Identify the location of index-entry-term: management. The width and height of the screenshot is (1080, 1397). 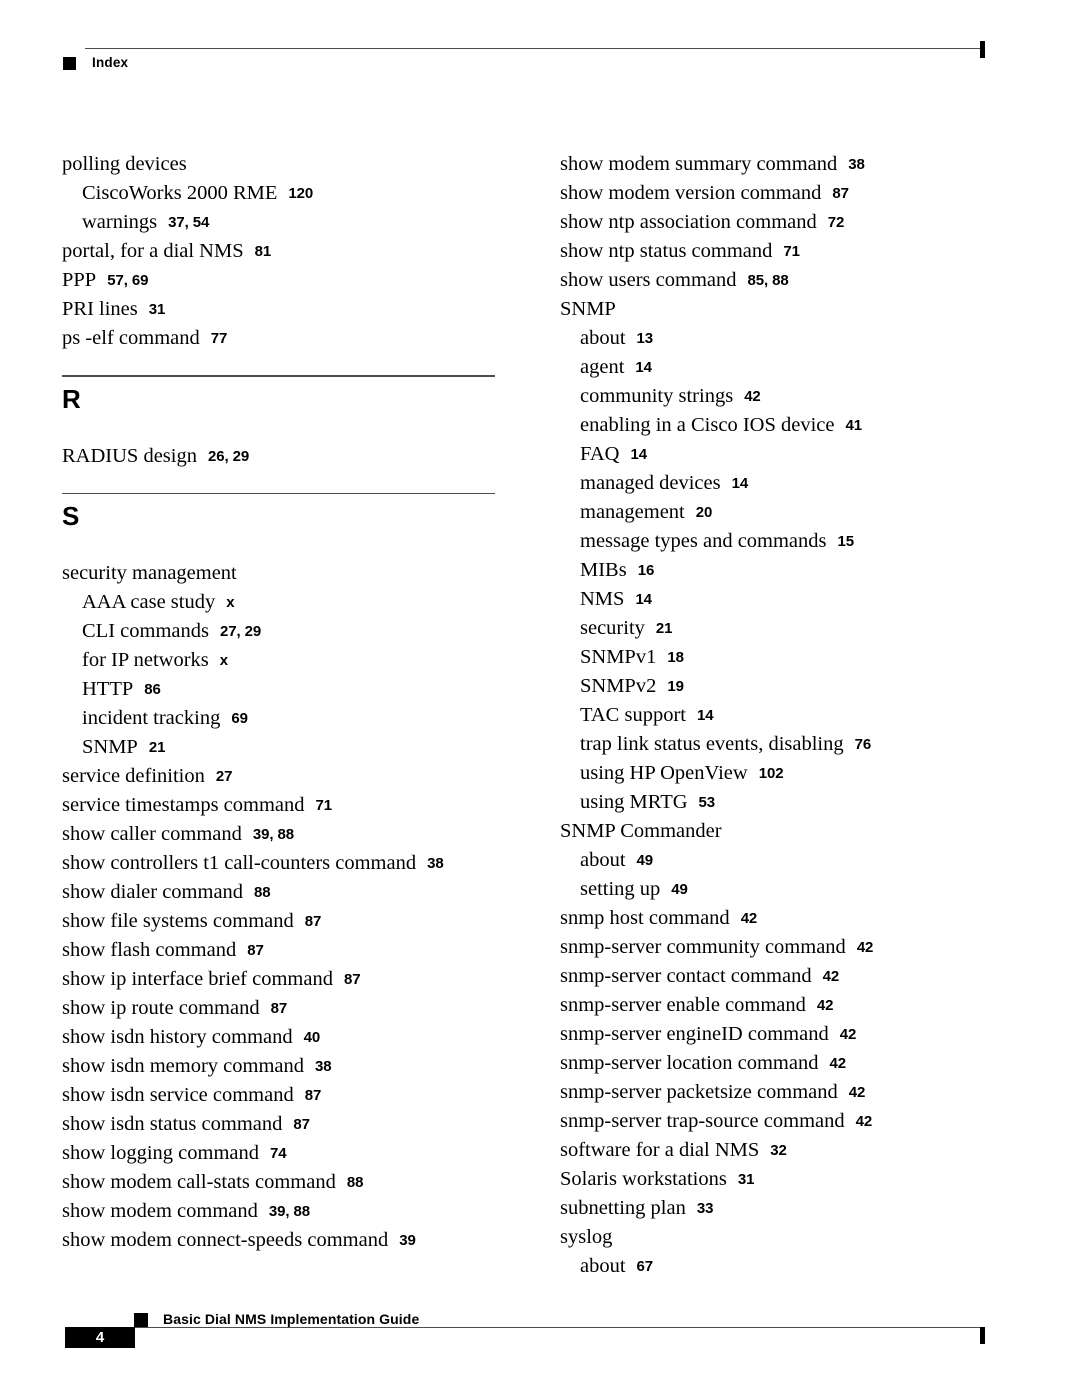
(632, 512).